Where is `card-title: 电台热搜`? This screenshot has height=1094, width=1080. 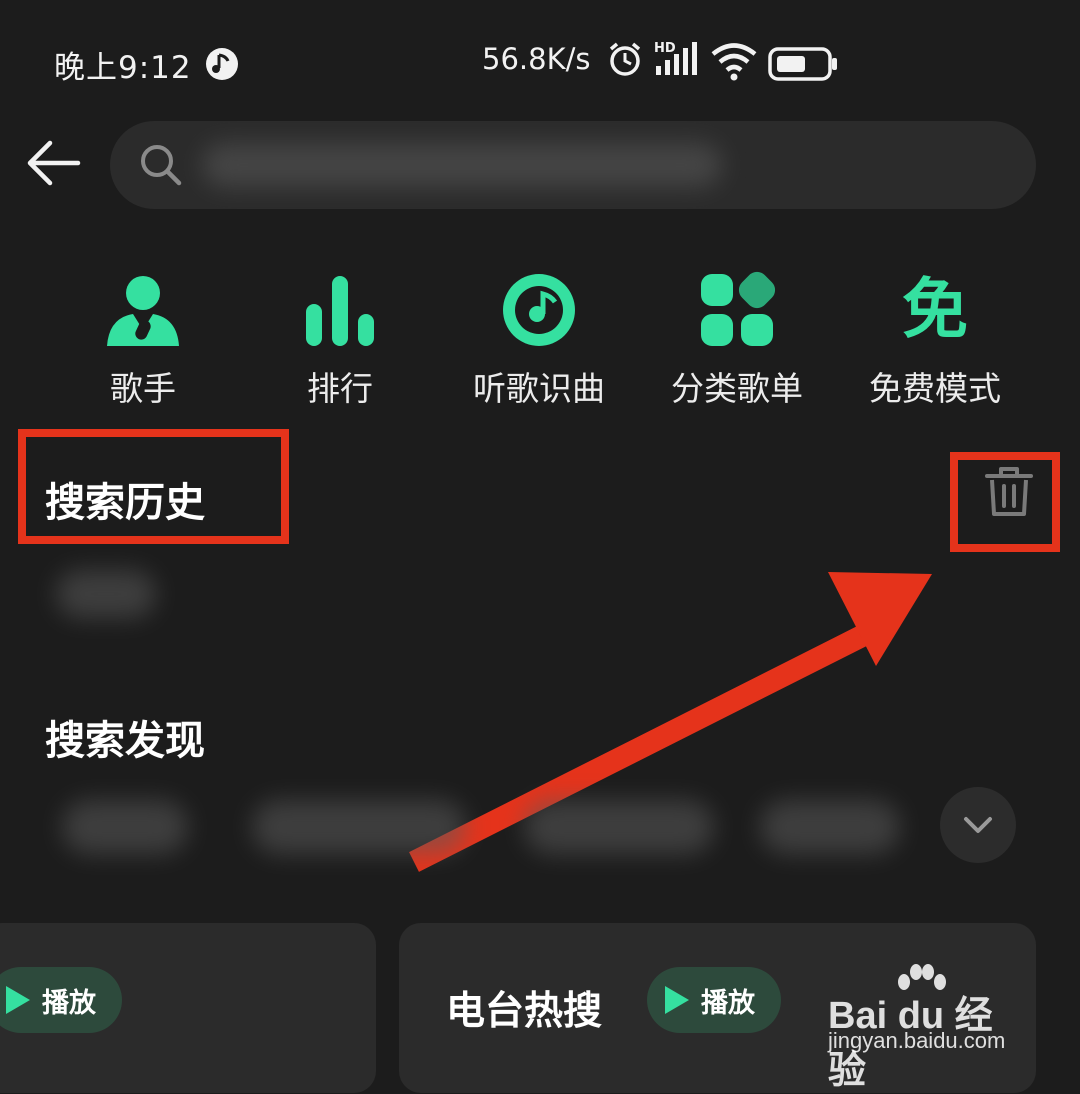
card-title: 电台热搜 is located at coordinates (524, 1011).